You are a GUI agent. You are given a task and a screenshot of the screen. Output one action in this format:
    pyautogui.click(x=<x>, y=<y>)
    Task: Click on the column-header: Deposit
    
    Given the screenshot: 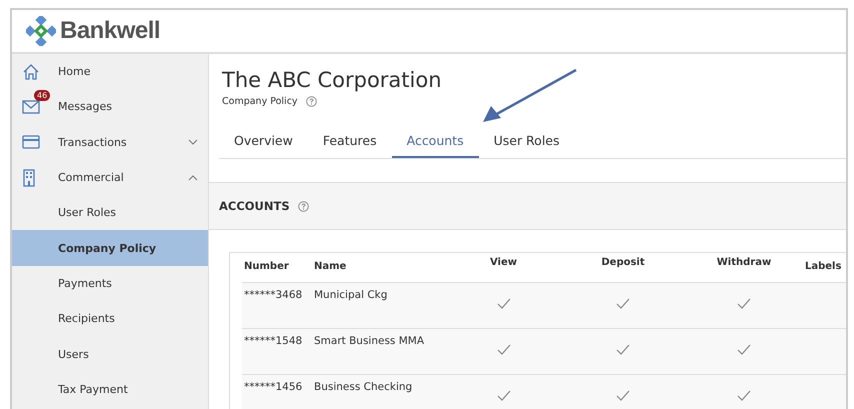 What is the action you would take?
    pyautogui.click(x=623, y=263)
    